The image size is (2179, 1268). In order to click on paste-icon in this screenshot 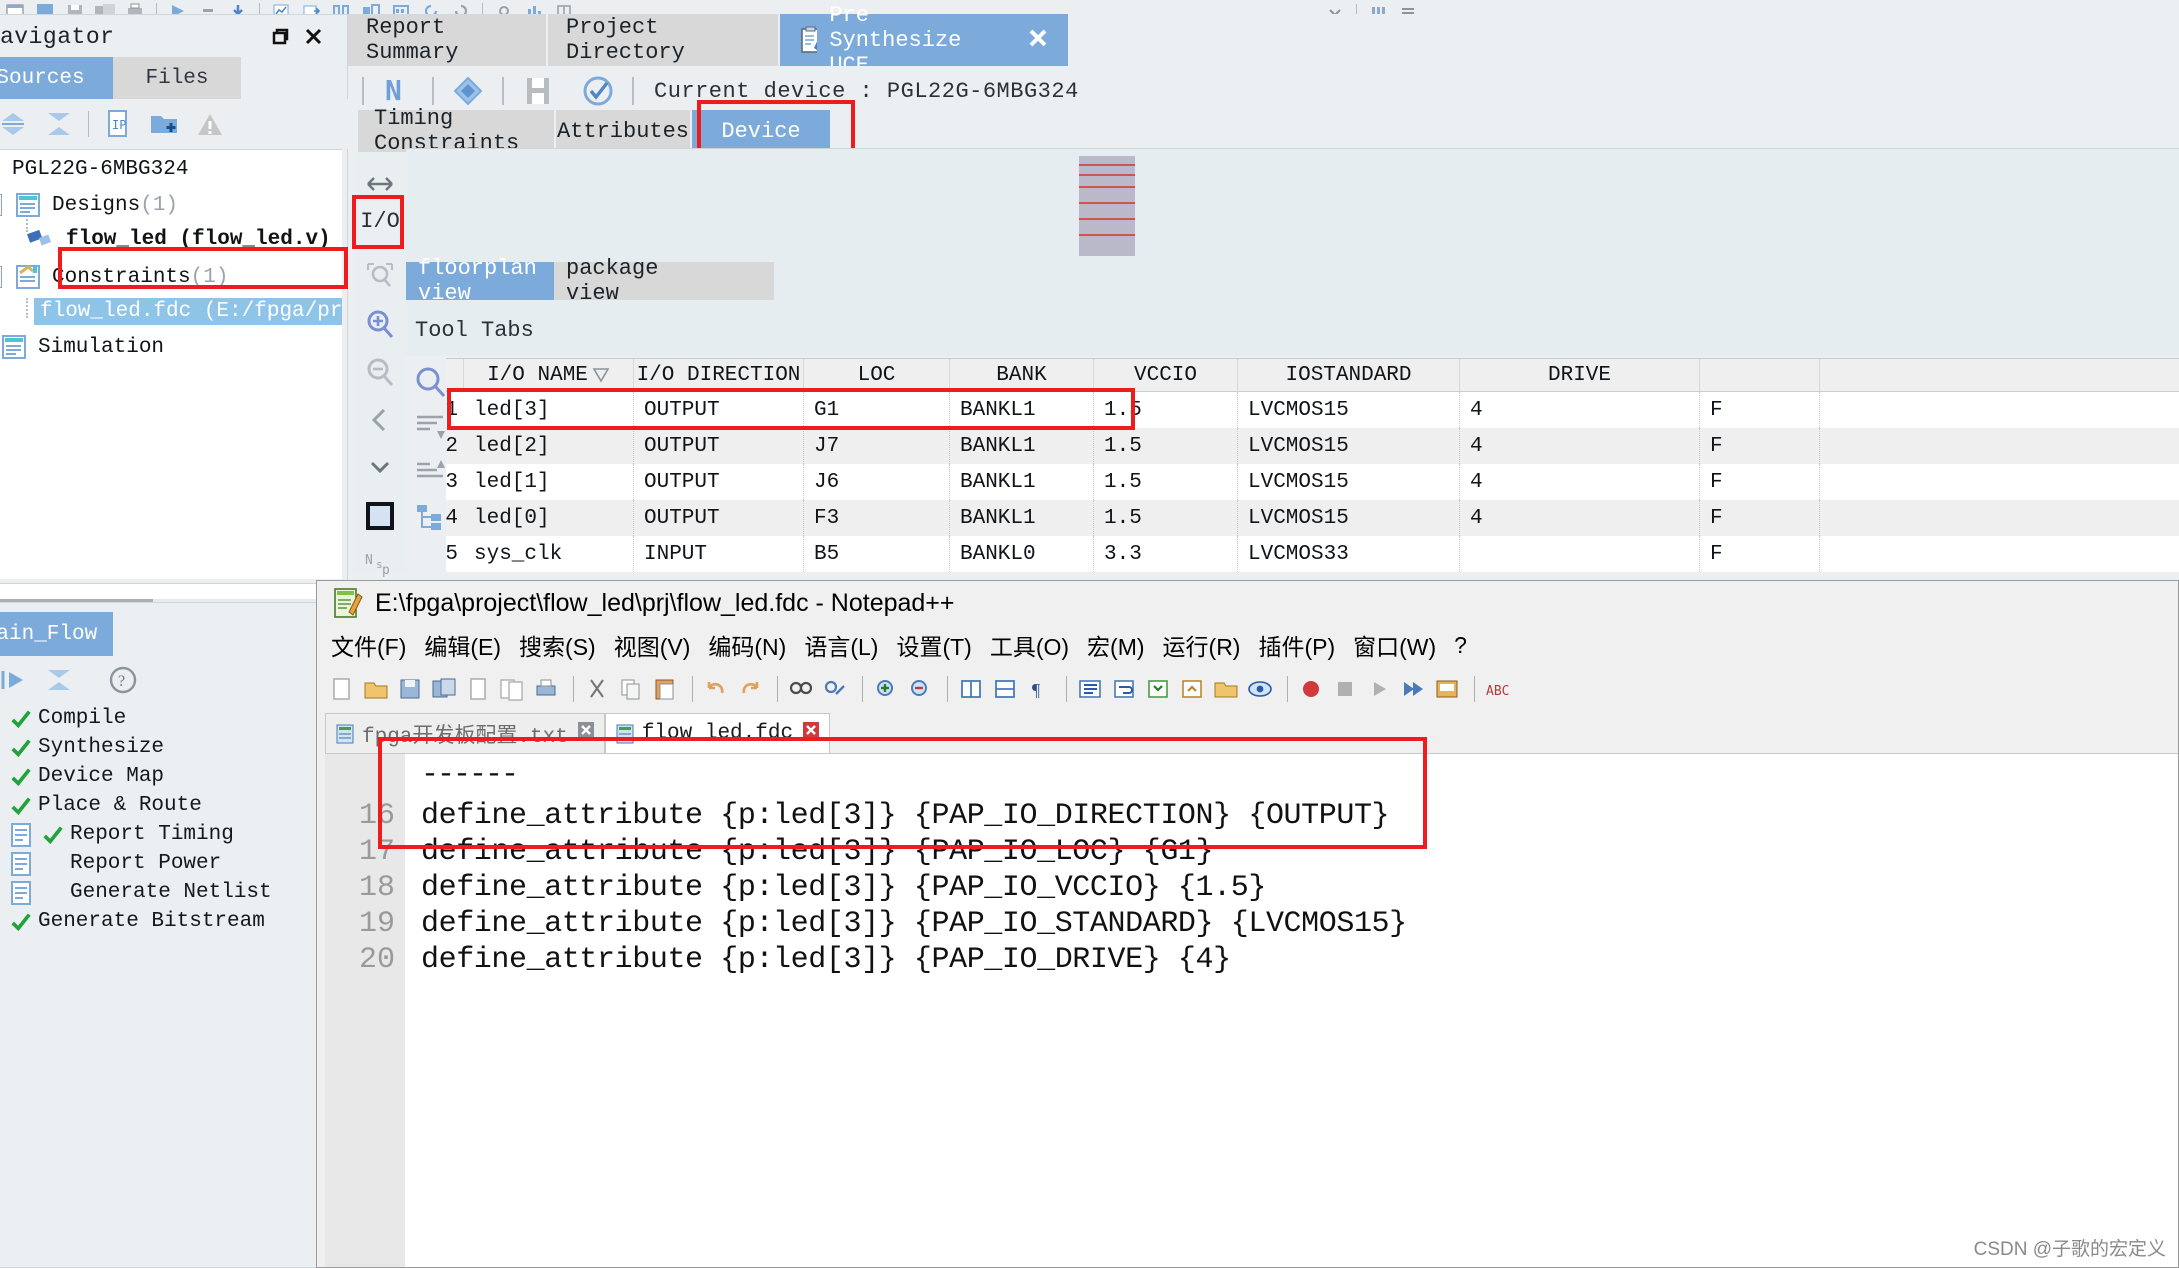, I will do `click(665, 689)`.